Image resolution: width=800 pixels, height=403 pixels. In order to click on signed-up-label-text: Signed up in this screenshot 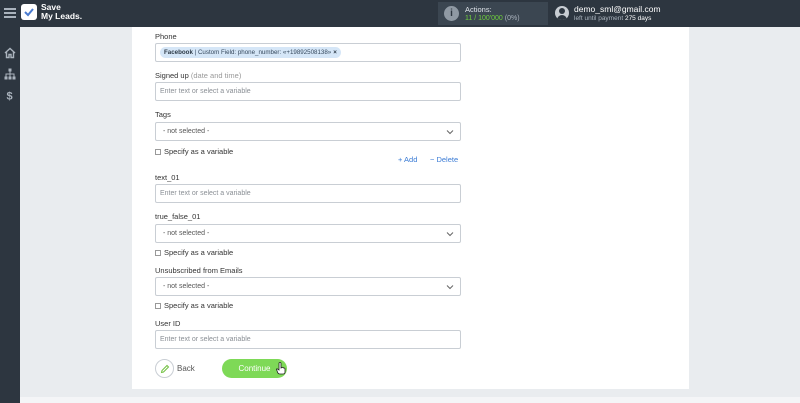, I will do `click(172, 75)`.